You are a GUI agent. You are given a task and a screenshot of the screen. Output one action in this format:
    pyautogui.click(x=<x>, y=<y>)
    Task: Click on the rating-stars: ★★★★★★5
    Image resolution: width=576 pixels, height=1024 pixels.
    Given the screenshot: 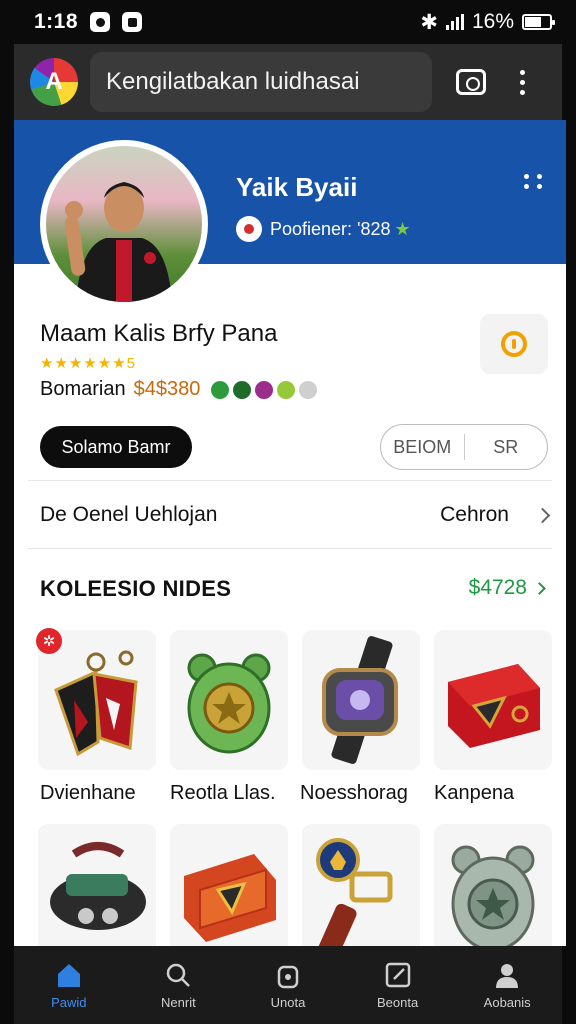 What is the action you would take?
    pyautogui.click(x=88, y=363)
    